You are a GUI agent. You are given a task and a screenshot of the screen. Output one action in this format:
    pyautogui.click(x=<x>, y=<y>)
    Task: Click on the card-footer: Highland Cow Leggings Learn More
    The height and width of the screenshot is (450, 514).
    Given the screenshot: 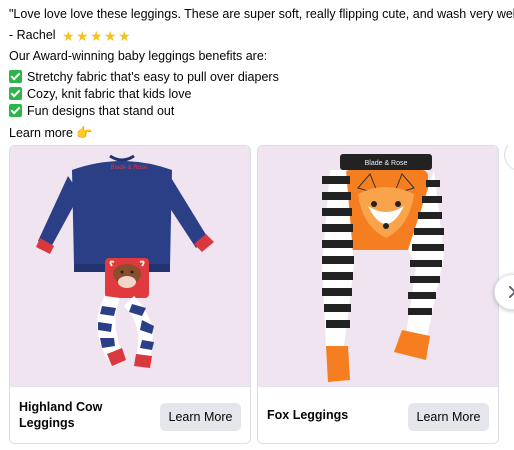 What is the action you would take?
    pyautogui.click(x=130, y=414)
    